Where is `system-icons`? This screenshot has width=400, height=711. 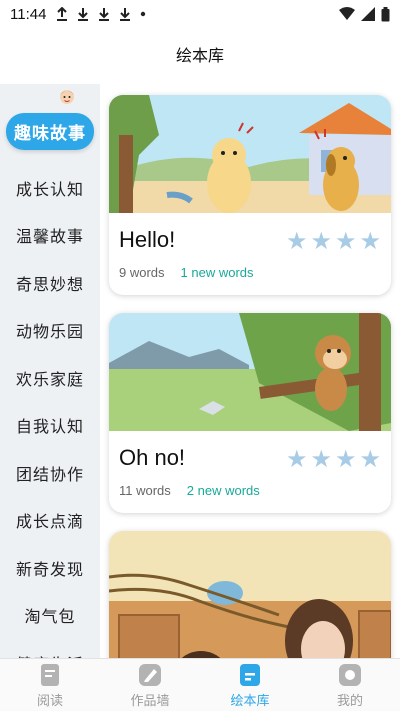
system-icons is located at coordinates (364, 14).